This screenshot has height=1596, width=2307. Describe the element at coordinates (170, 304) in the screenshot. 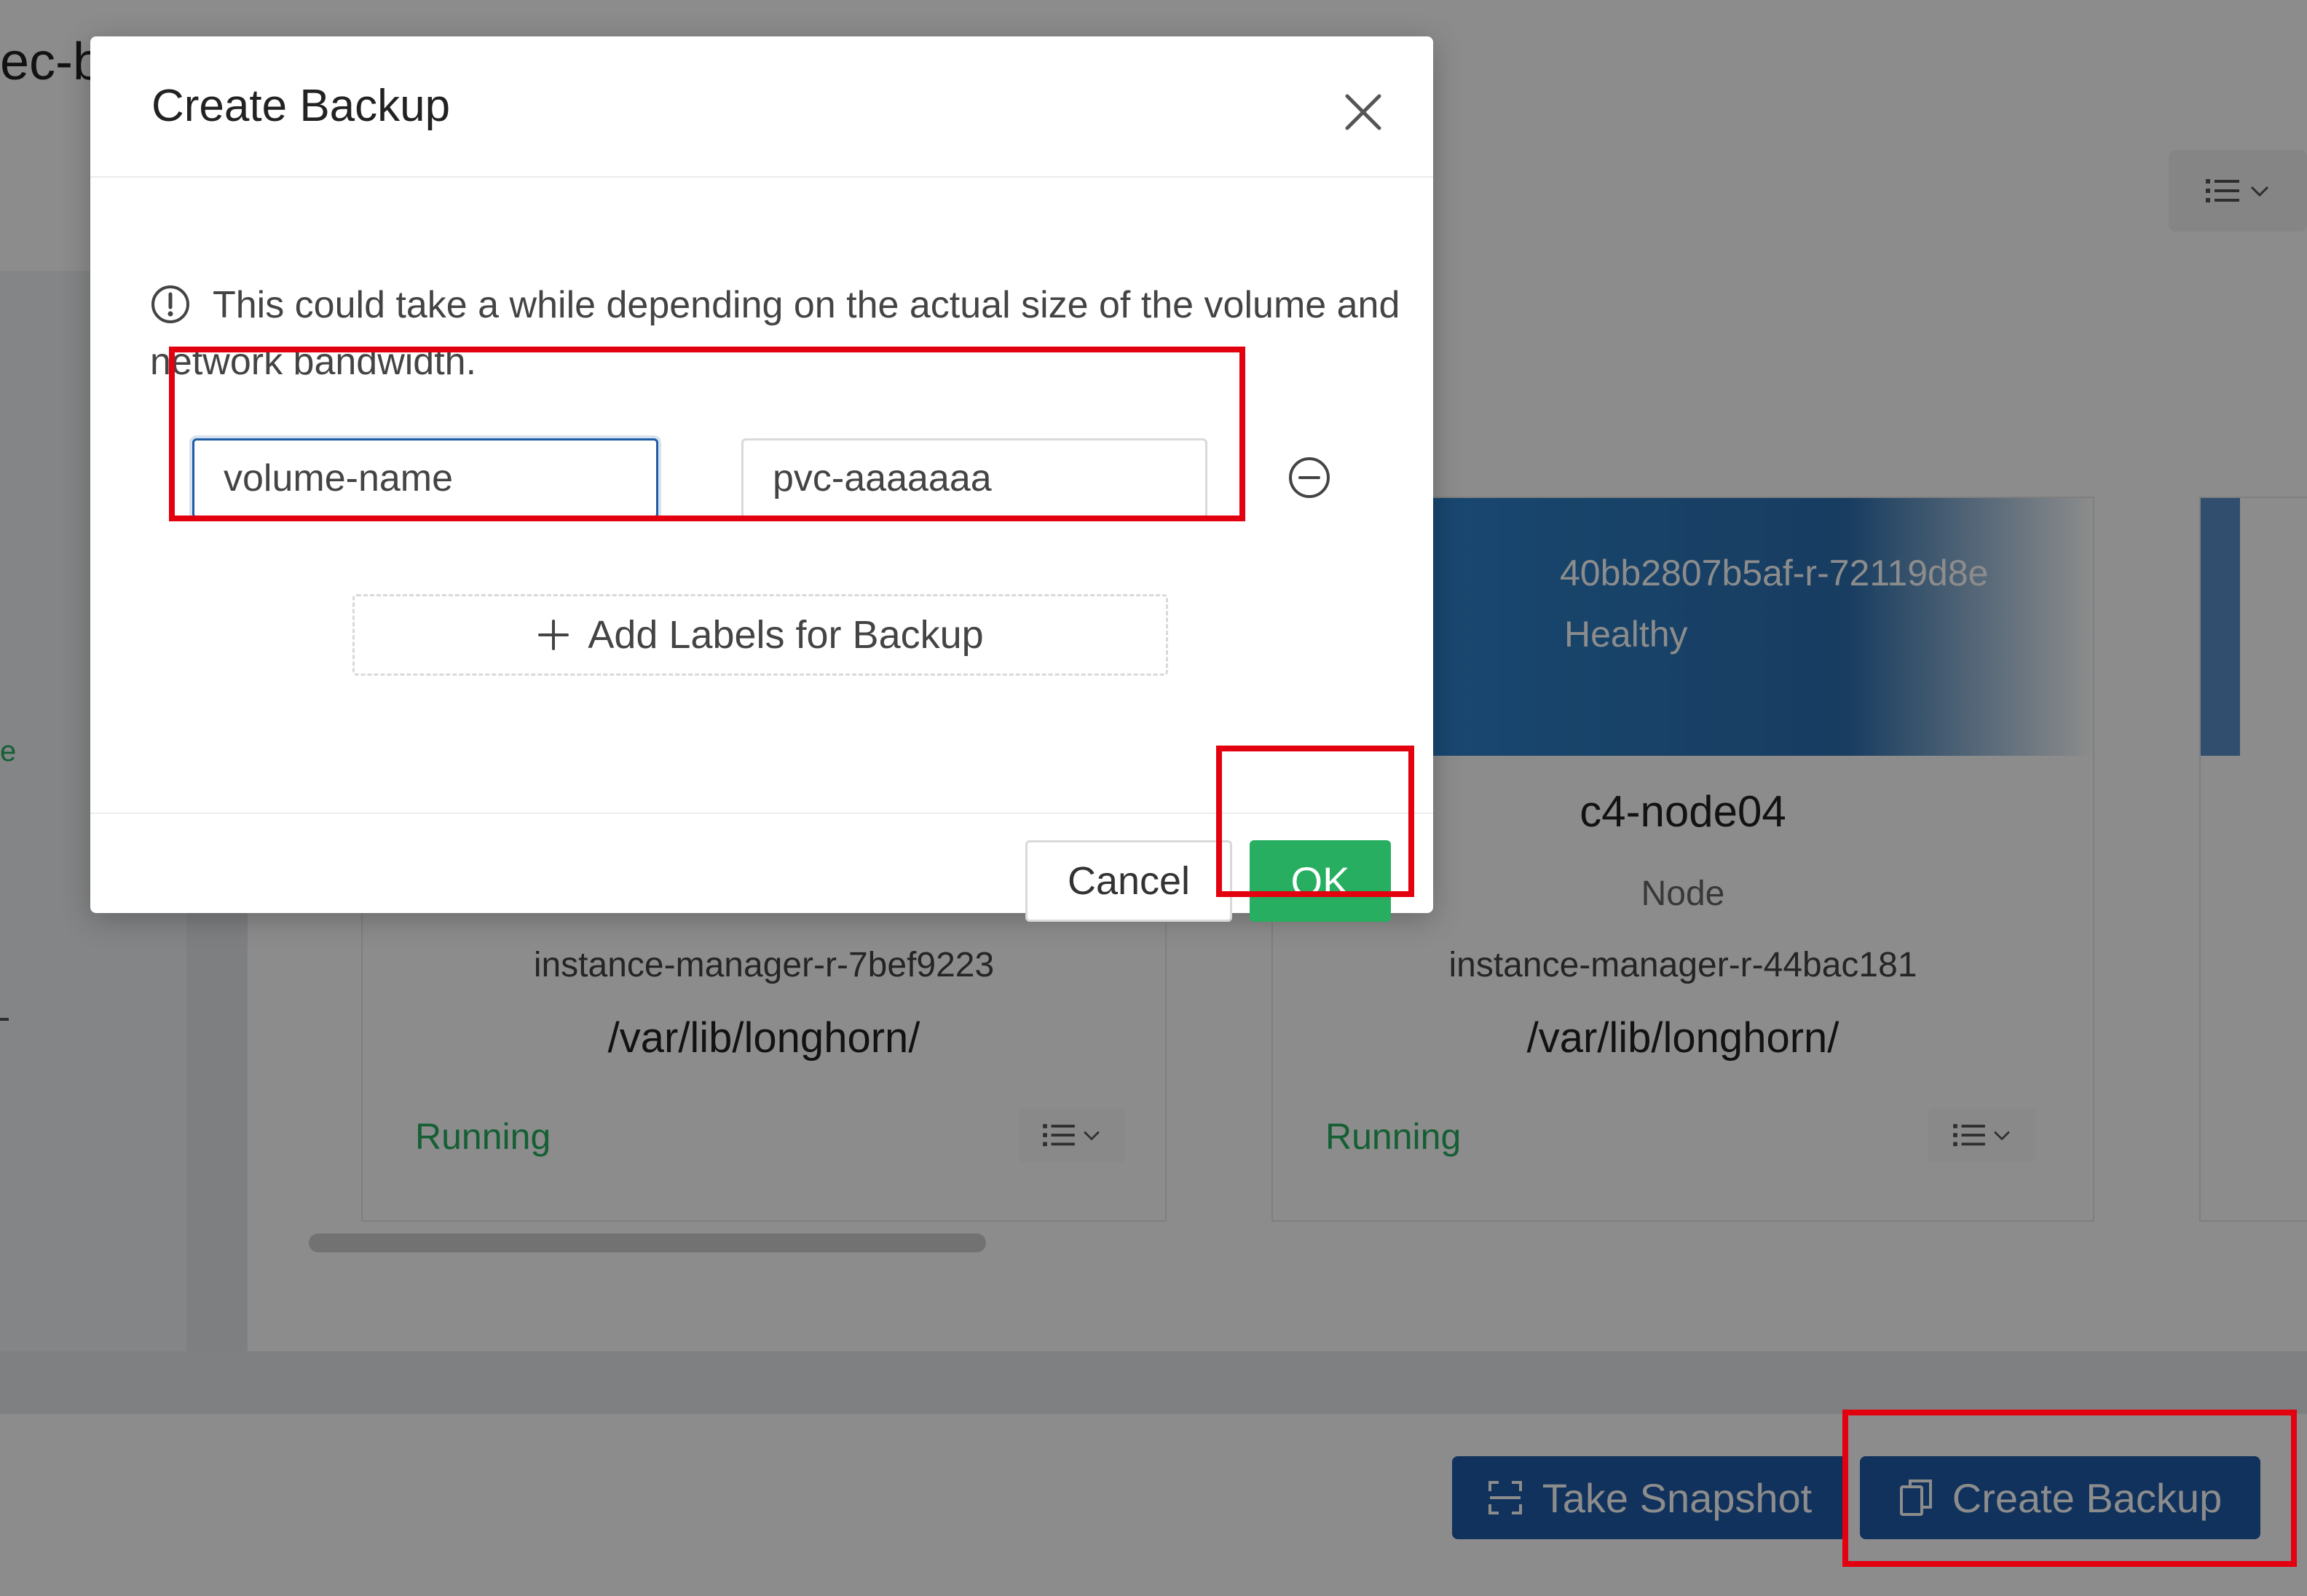

I see `exclamation-circle-icon` at that location.